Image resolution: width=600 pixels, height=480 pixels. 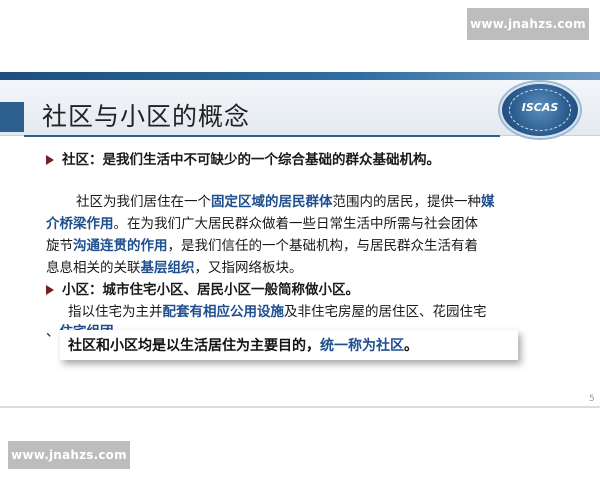 I want to click on para2-text: 指以住宅为主并, so click(x=115, y=312).